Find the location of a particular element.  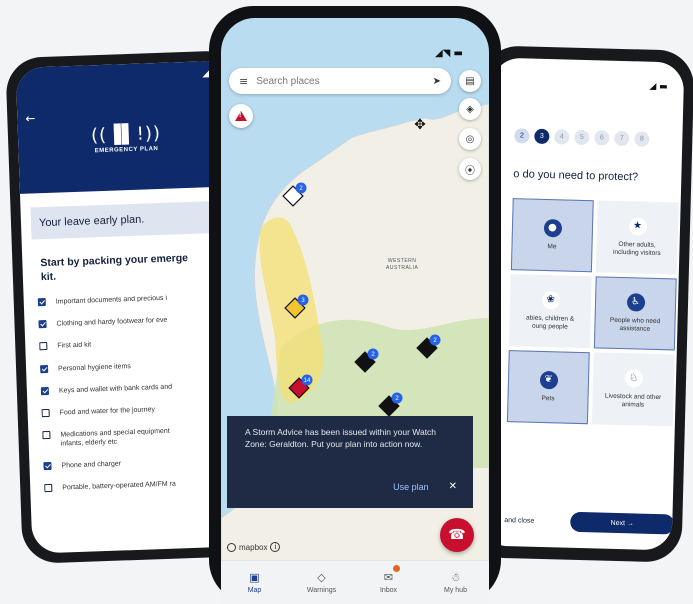

child-icon: ❀ is located at coordinates (550, 299).